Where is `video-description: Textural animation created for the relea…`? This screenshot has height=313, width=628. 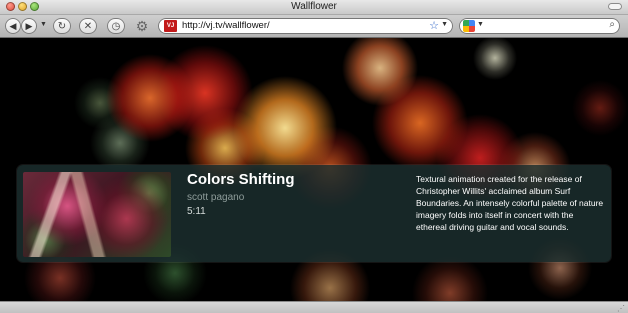
video-description: Textural animation created for the relea… is located at coordinates (510, 203).